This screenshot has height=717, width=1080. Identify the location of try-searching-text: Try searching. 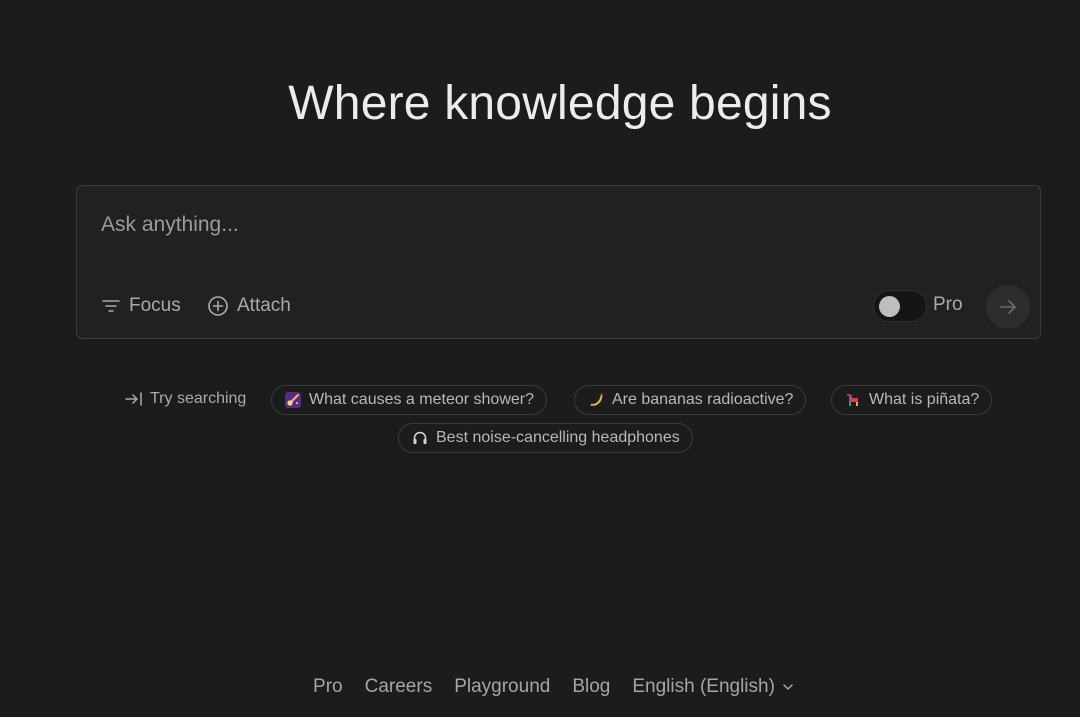
(198, 398).